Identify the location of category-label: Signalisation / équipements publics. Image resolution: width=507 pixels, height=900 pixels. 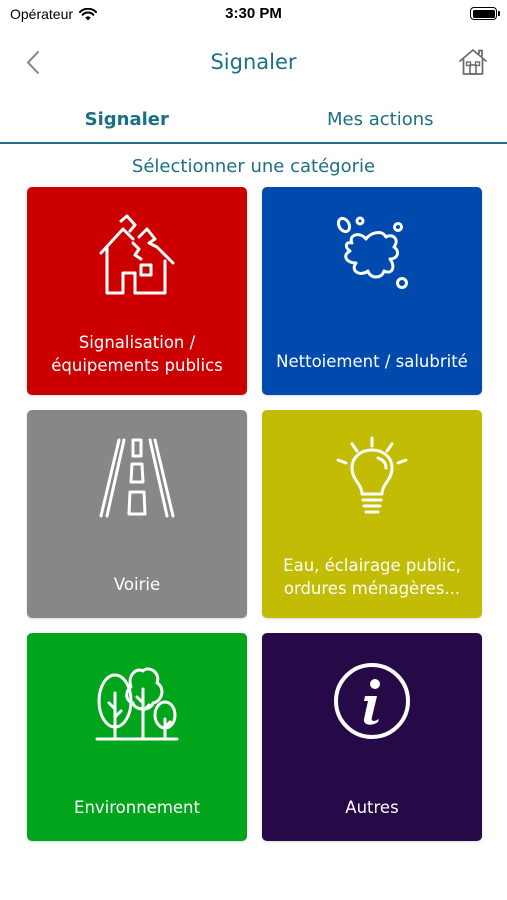
(137, 354).